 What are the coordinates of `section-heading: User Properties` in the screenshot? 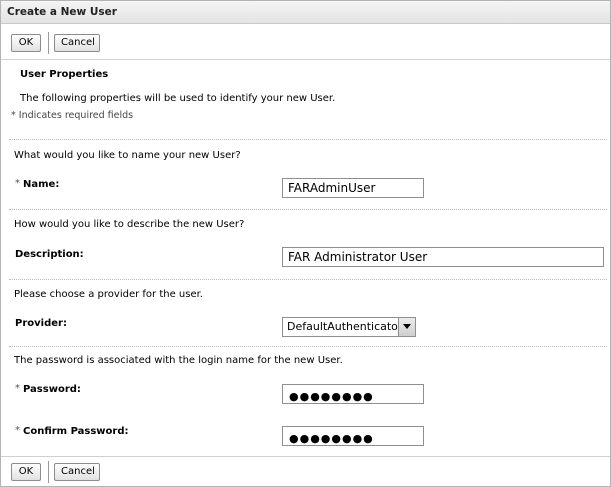 It's located at (64, 74).